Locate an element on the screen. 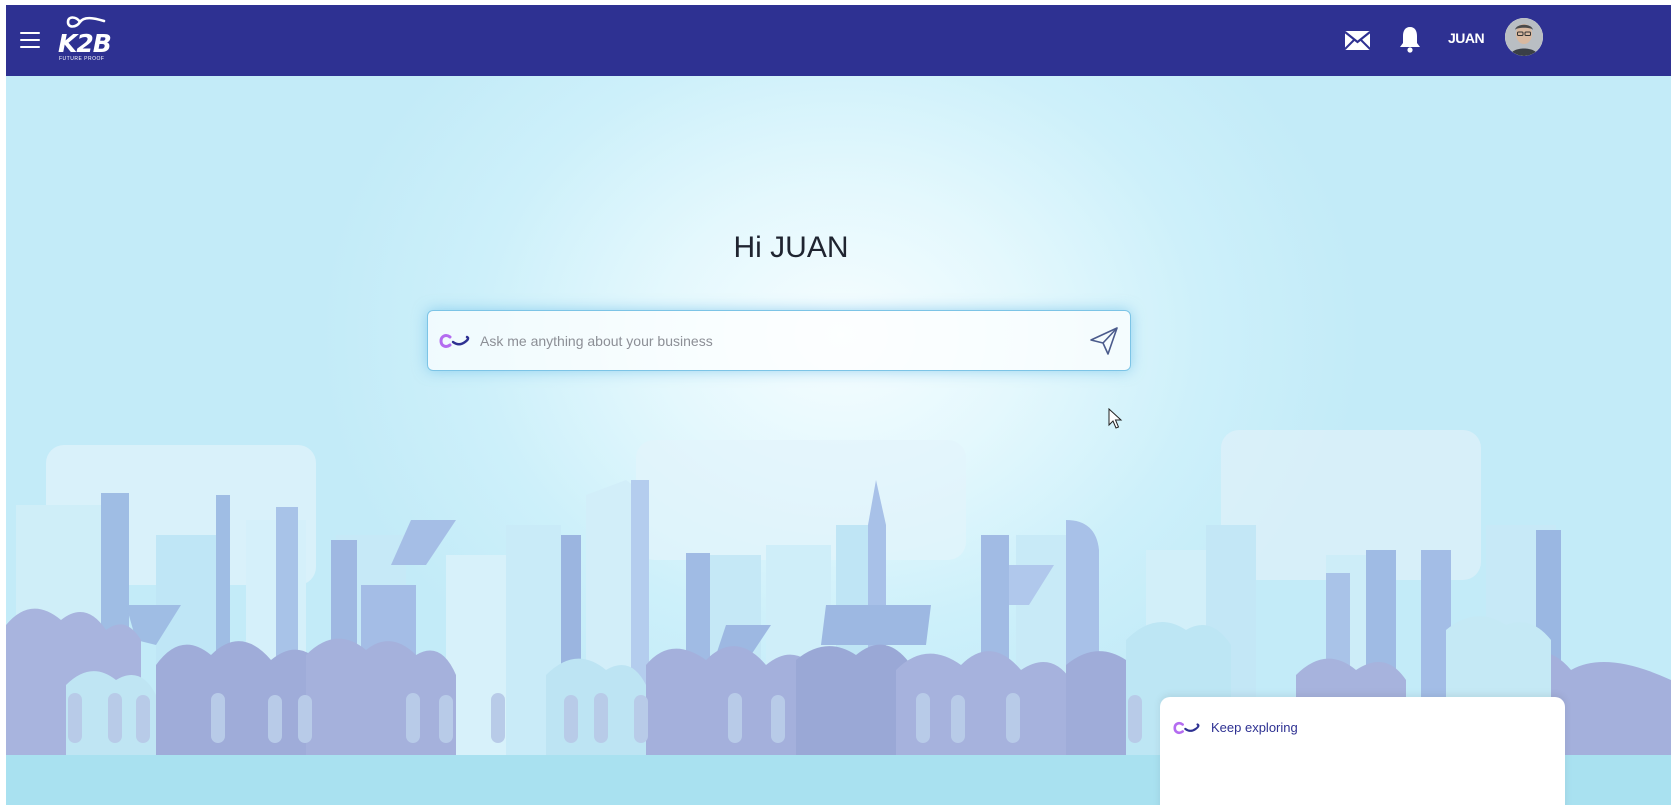 The width and height of the screenshot is (1671, 805). keep-exploring-label: Keep exploring is located at coordinates (1254, 727).